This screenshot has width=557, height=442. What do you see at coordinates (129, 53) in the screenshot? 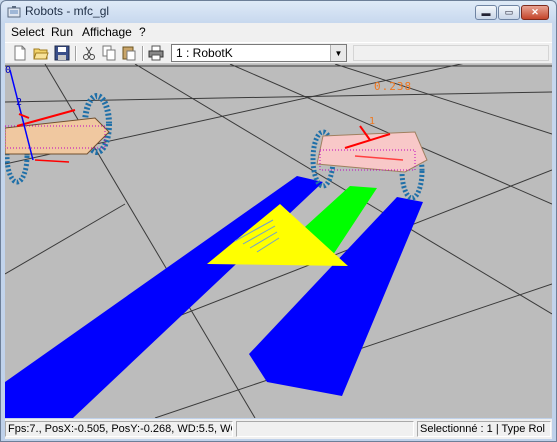
I see `paste-icon` at bounding box center [129, 53].